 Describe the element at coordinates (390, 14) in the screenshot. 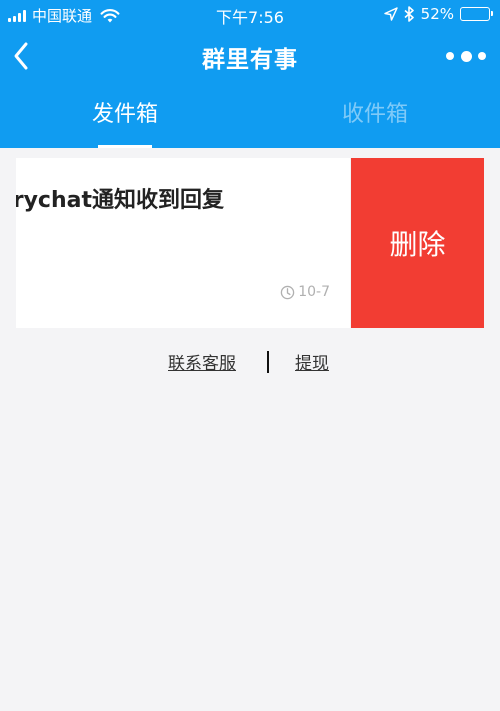

I see `location-icon` at that location.